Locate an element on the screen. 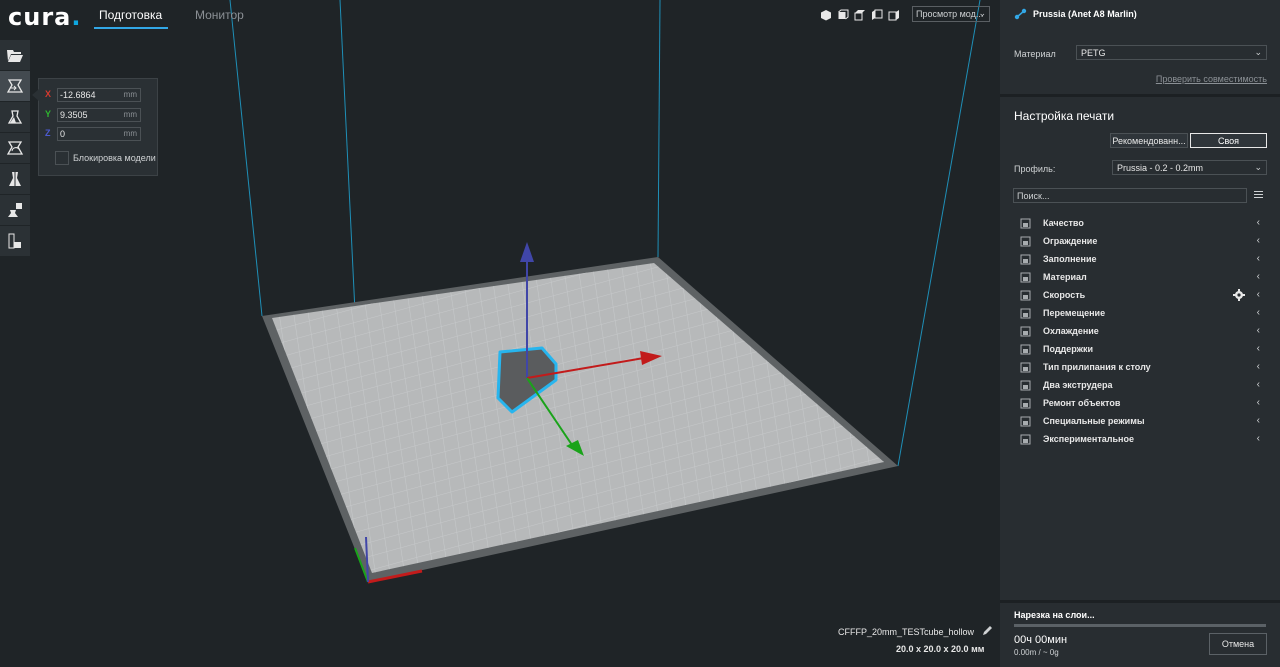 This screenshot has width=1280, height=667. lock-model-label: Блокировка модели is located at coordinates (114, 158).